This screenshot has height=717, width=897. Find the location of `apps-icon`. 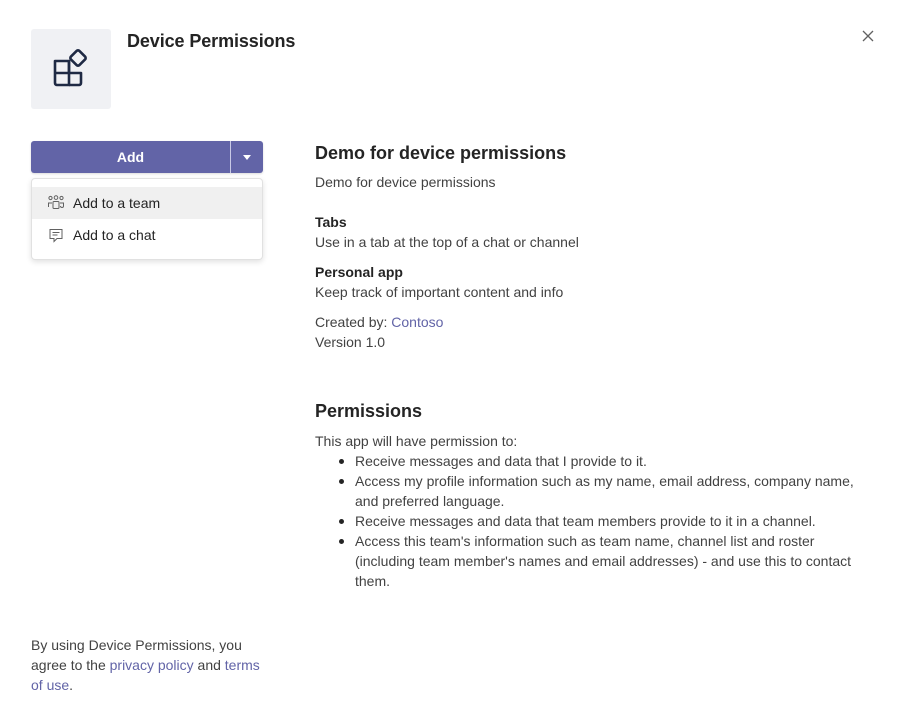

apps-icon is located at coordinates (70, 68).